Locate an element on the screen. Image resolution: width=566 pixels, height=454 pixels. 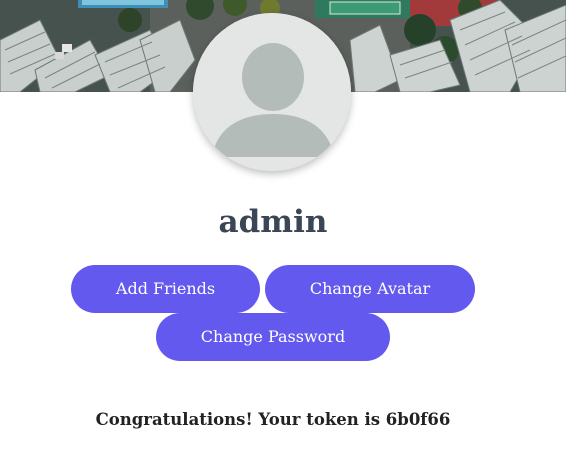
token-message: Congratulations! Your token is 6b0f66 is located at coordinates (273, 419).